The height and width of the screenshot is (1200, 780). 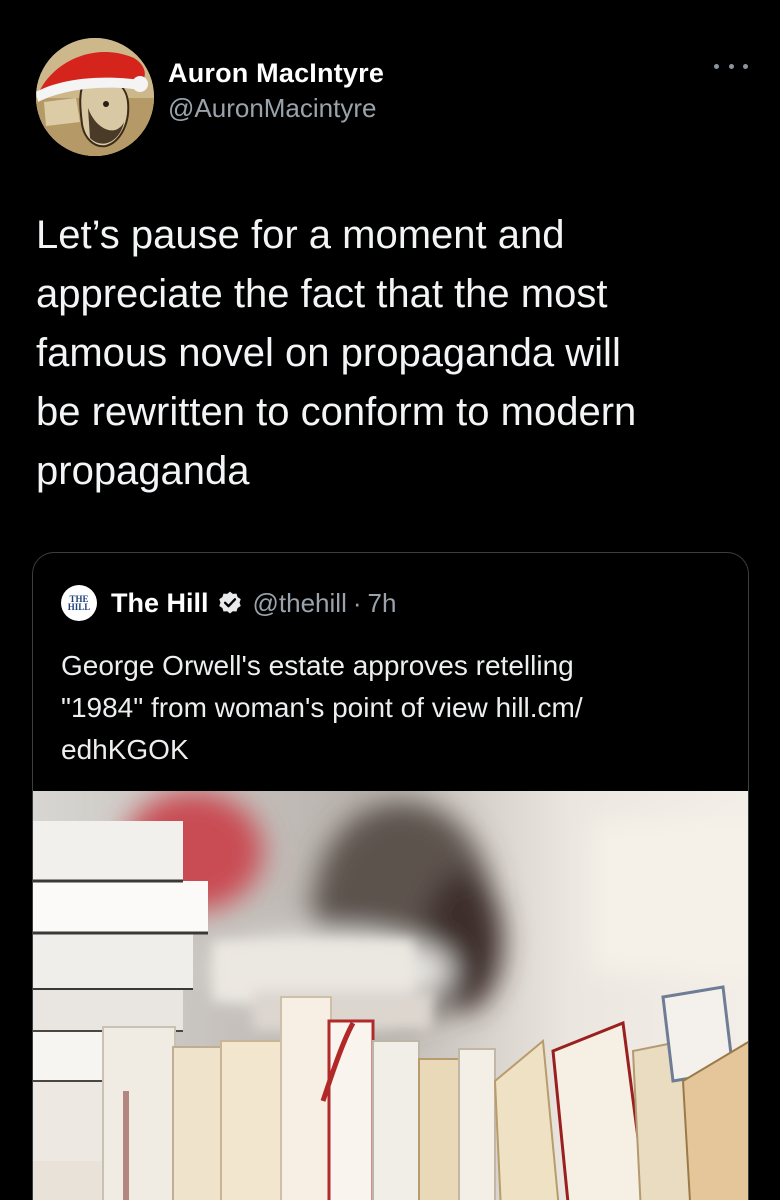 What do you see at coordinates (79, 607) in the screenshot?
I see `logo-text-hill: HILL` at bounding box center [79, 607].